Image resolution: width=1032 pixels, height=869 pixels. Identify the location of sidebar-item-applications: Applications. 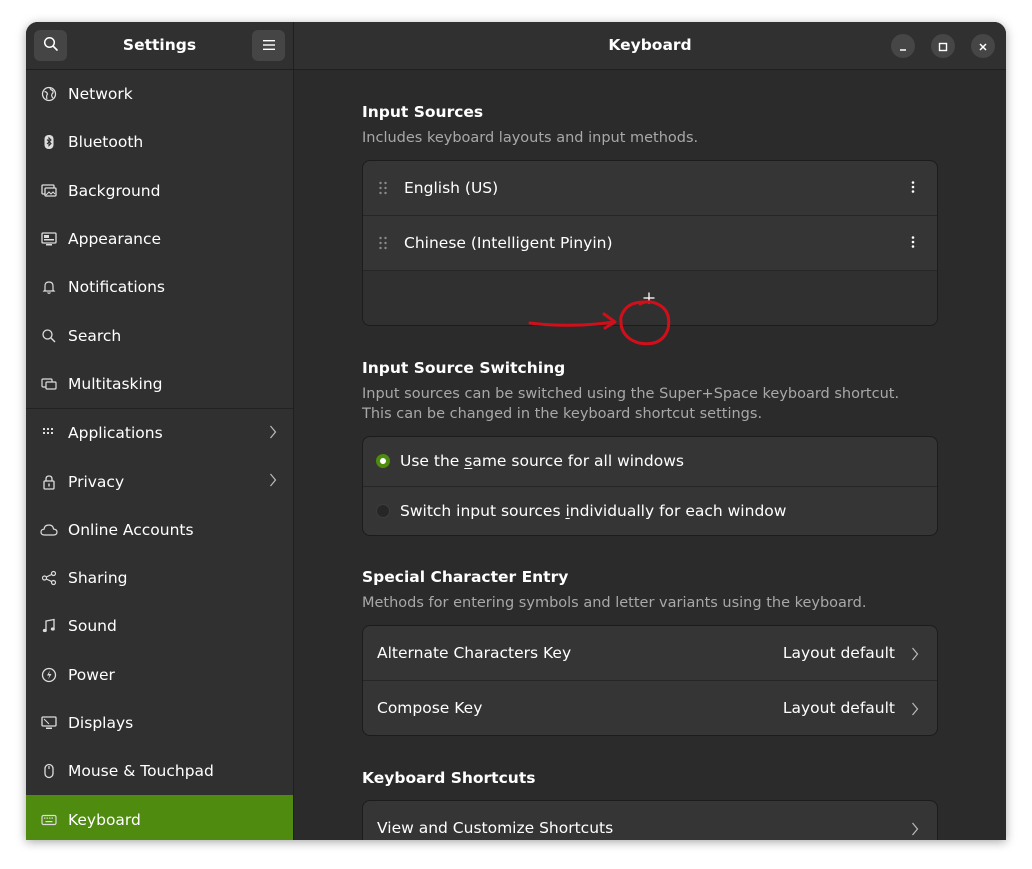
(159, 433).